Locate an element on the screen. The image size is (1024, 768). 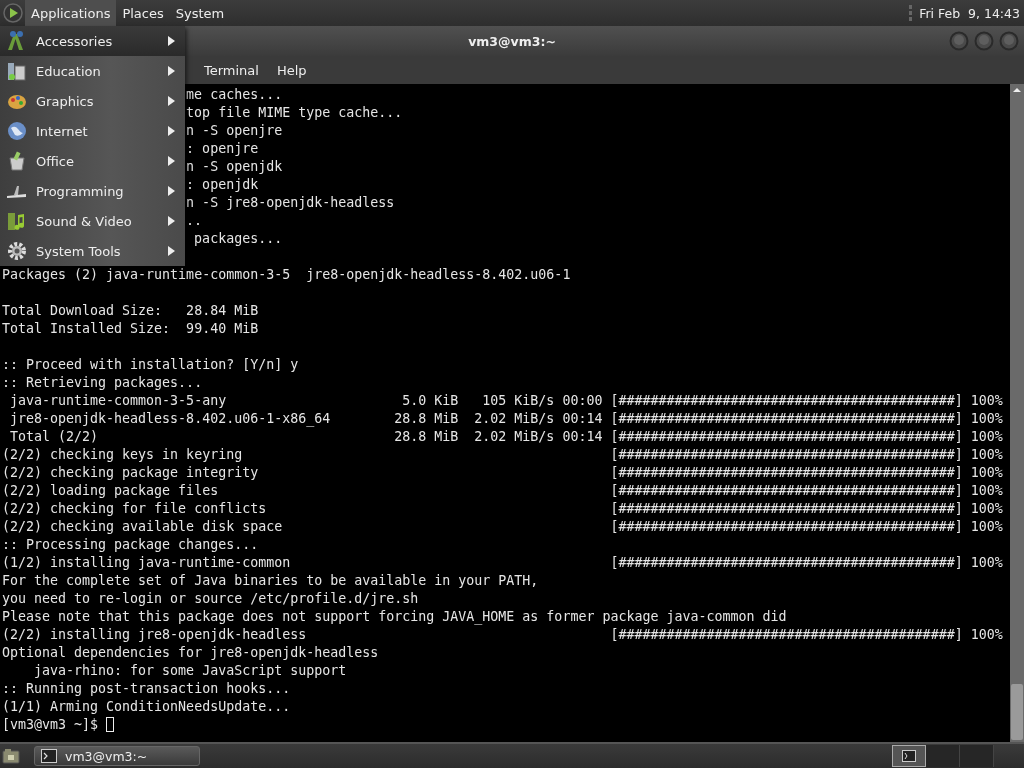
terminal-line: Total (2/2) 28.8 MiB 2.02 MiB/s 00:14 [##########################################] 100% is located at coordinates (506, 436).